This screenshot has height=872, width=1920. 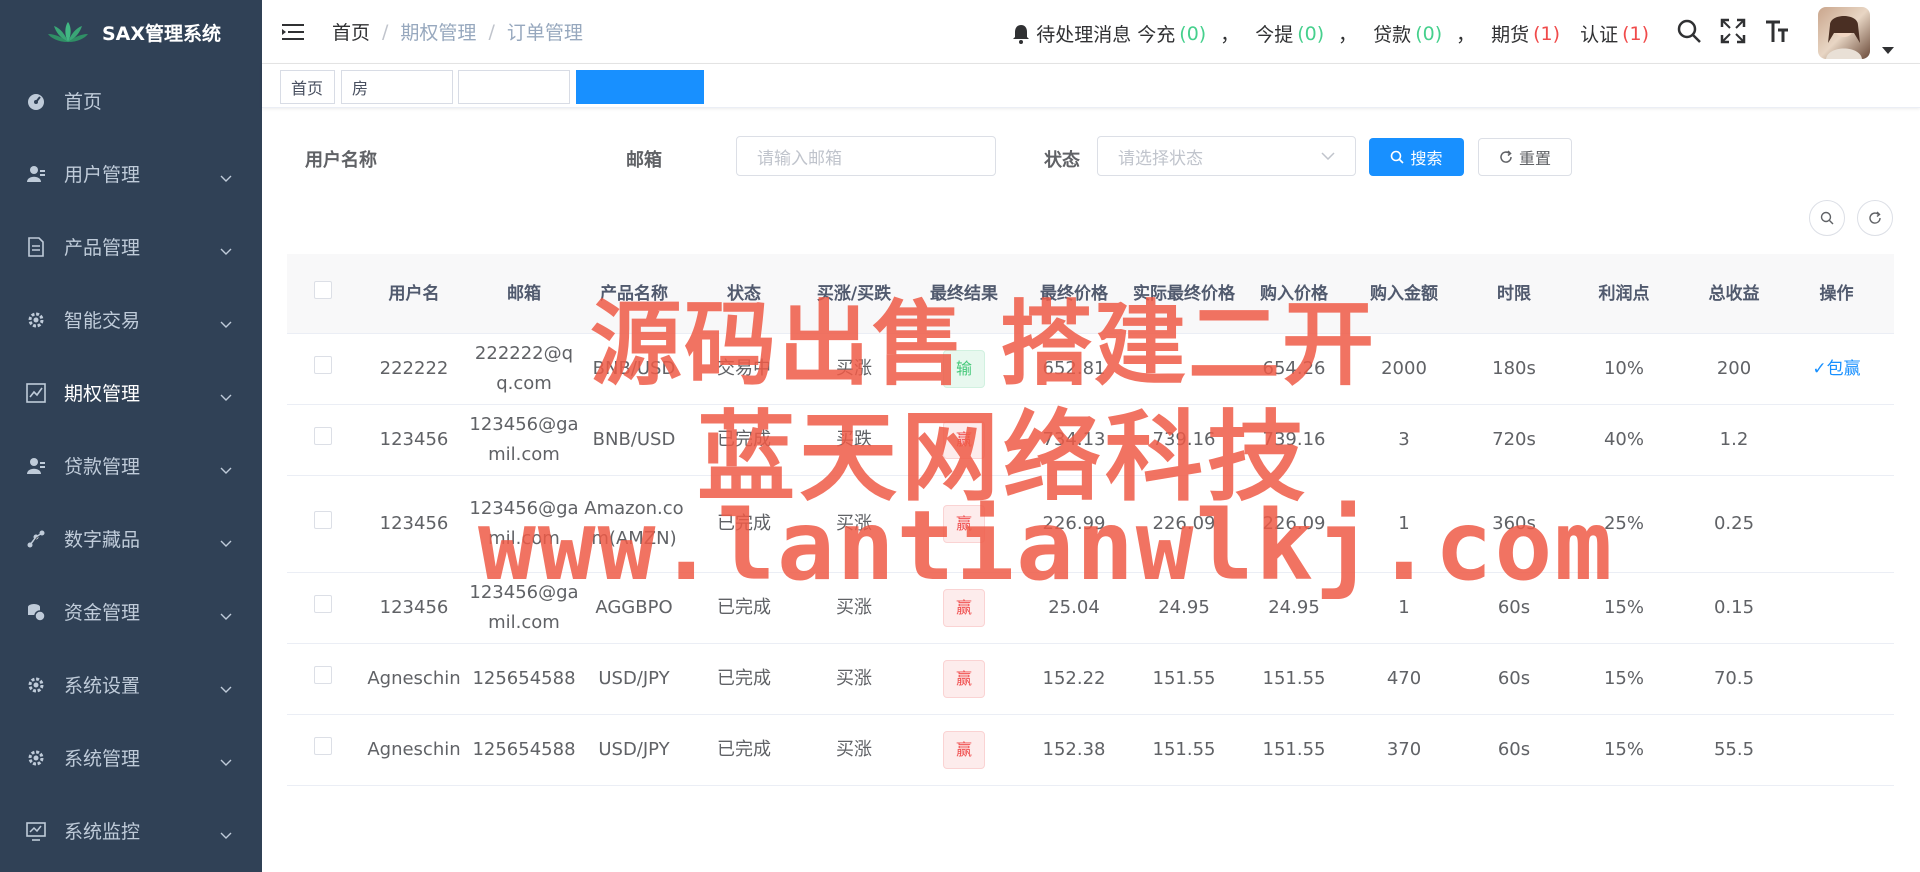 What do you see at coordinates (1274, 33) in the screenshot?
I see `withdraw-label: 今提` at bounding box center [1274, 33].